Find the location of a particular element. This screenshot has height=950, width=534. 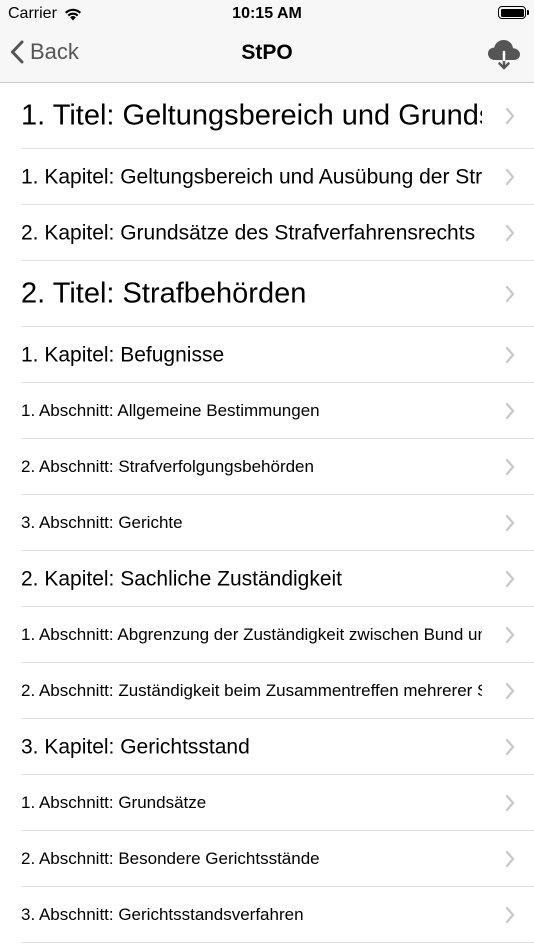

toc-item-label: 2. Abschnitt: Strafverfolgungsbehörden is located at coordinates (167, 466).